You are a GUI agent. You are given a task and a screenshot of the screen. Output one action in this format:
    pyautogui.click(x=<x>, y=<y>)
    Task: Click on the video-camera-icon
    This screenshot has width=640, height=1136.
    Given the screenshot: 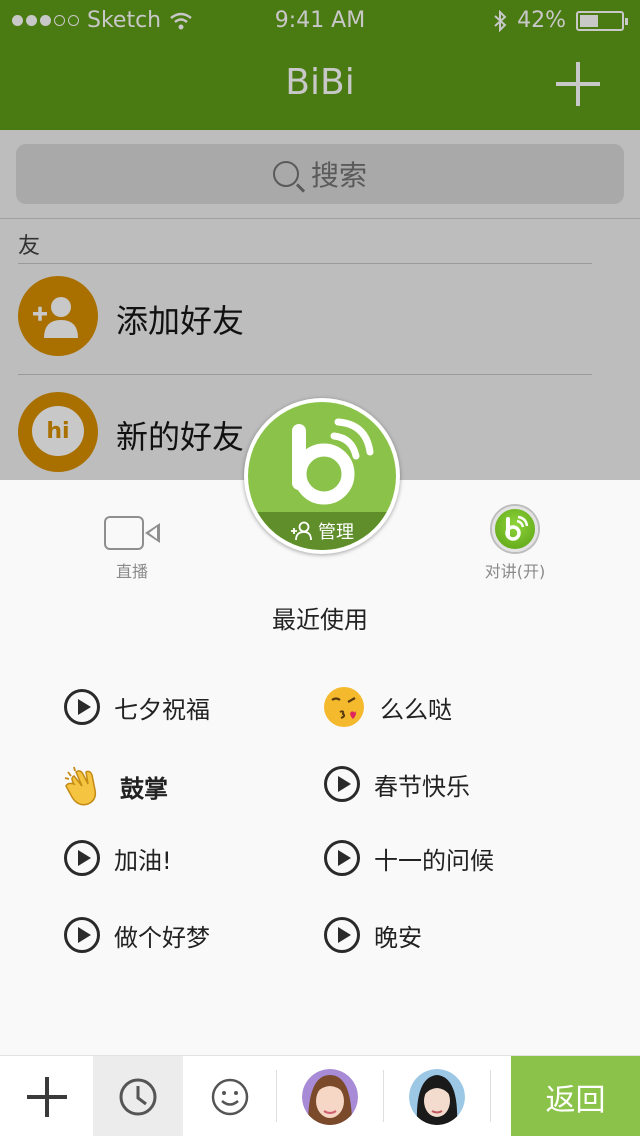 What is the action you would take?
    pyautogui.click(x=132, y=533)
    